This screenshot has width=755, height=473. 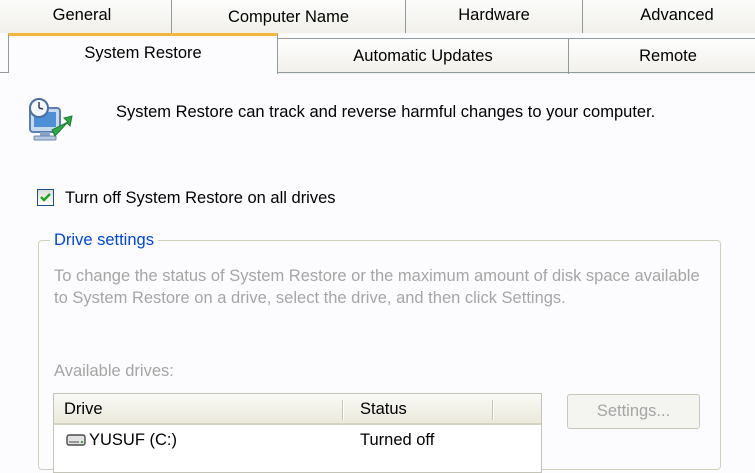 What do you see at coordinates (48, 122) in the screenshot?
I see `system-restore-icon` at bounding box center [48, 122].